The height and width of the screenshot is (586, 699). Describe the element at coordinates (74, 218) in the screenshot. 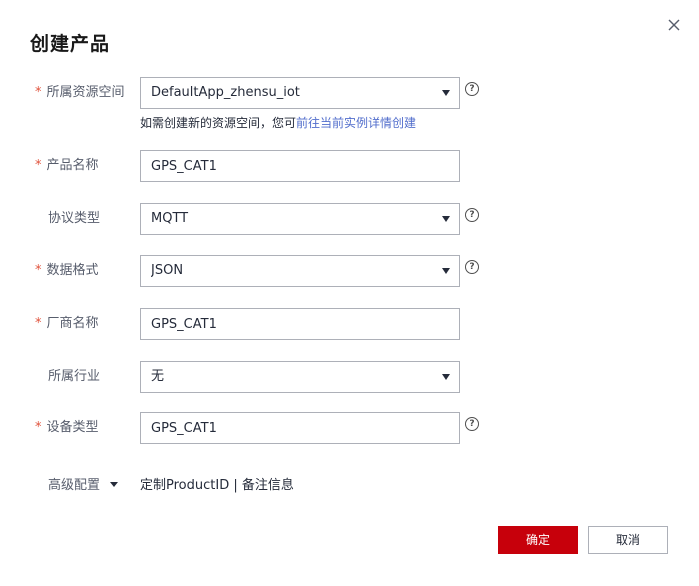

I see `protocol-label: 协议类型` at that location.